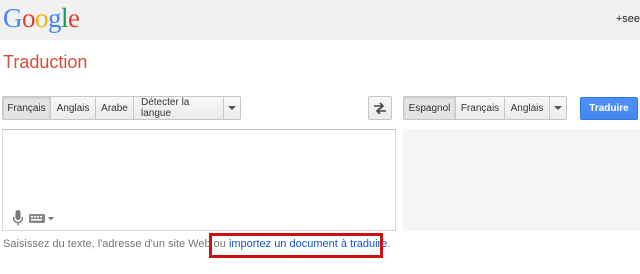 The height and width of the screenshot is (274, 640). I want to click on translate-button: Traduire, so click(609, 108).